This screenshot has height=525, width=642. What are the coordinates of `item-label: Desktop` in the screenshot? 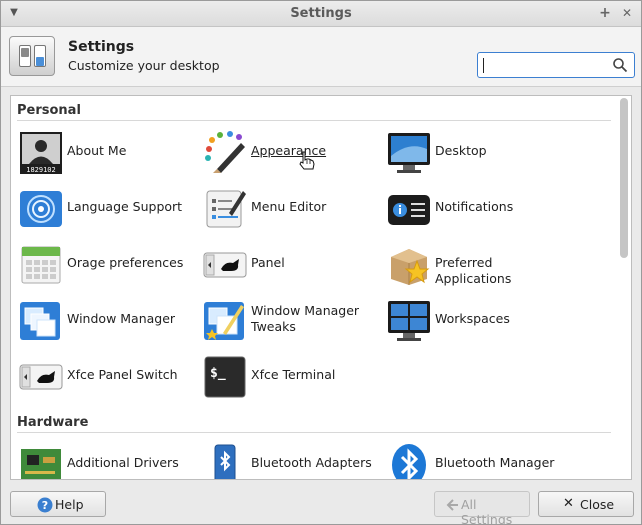 It's located at (461, 150).